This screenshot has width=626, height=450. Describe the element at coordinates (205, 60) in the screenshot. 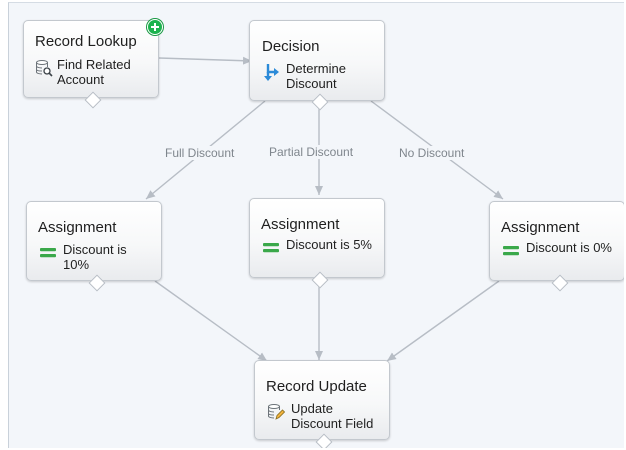

I see `connector-lookup-to-decision` at that location.